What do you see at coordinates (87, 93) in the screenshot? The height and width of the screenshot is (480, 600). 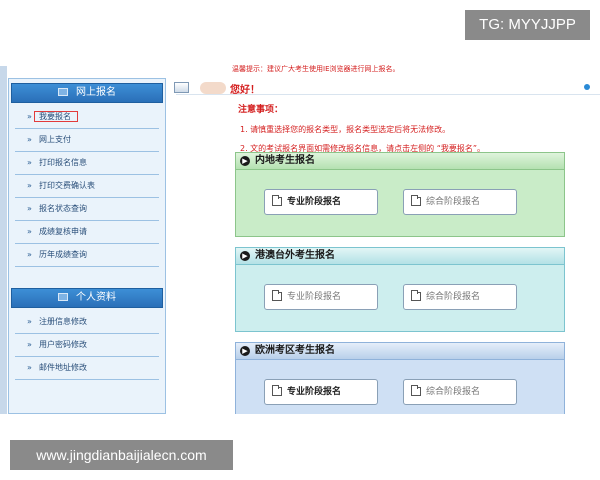 I see `sidebar-header-online-registration: 网上报名` at bounding box center [87, 93].